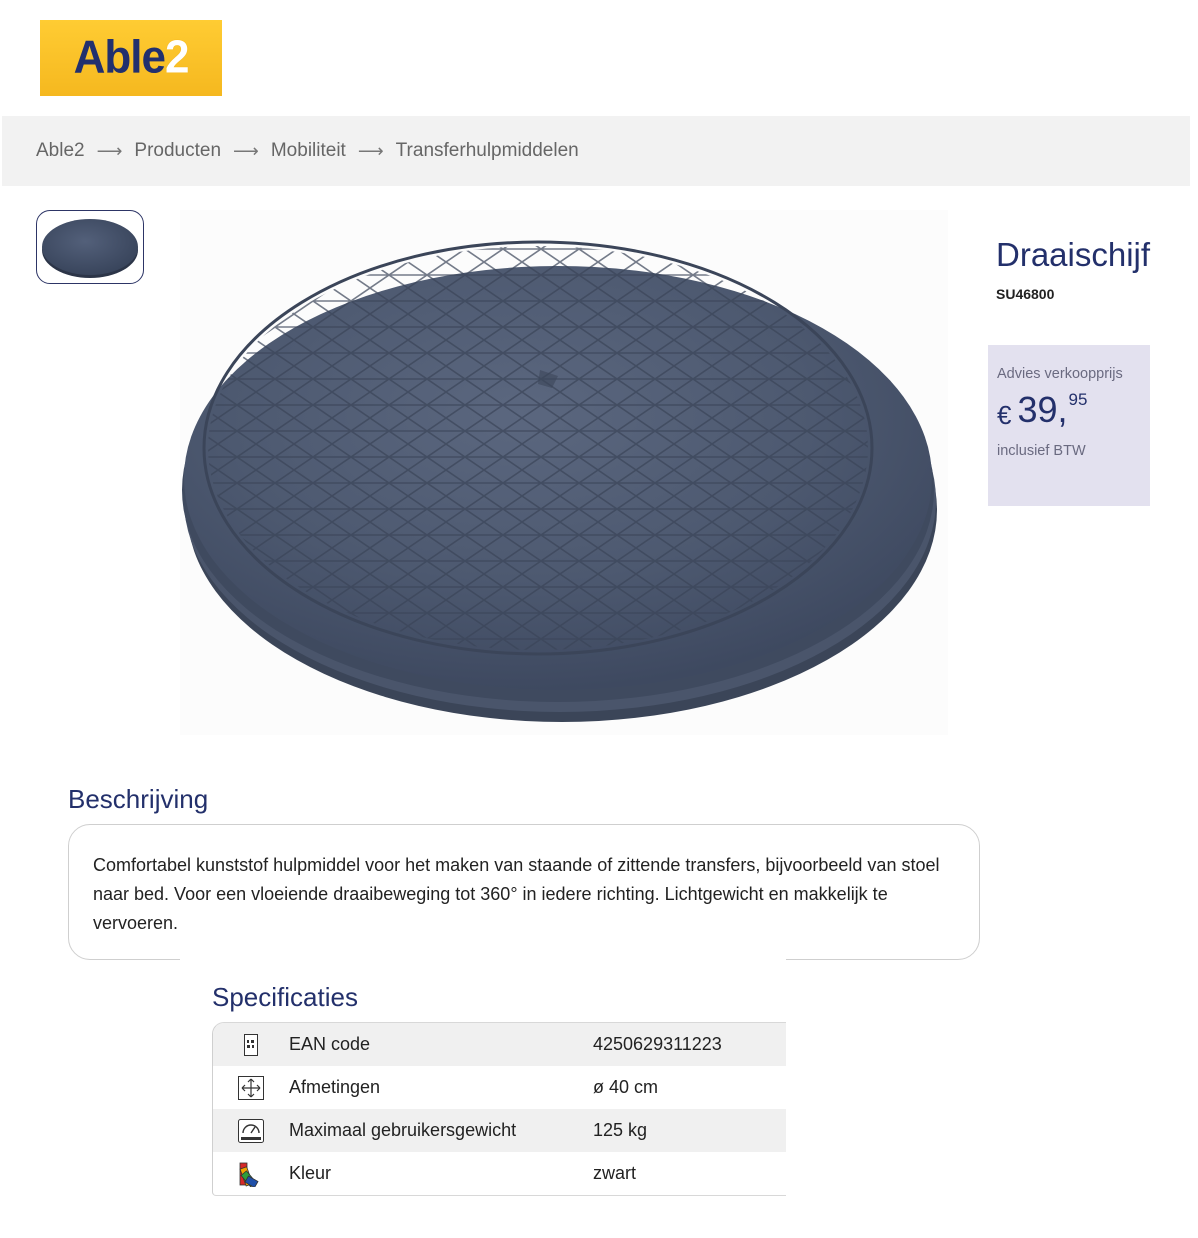 The width and height of the screenshot is (1198, 1238). Describe the element at coordinates (330, 1044) in the screenshot. I see `spec-label: EAN code` at that location.